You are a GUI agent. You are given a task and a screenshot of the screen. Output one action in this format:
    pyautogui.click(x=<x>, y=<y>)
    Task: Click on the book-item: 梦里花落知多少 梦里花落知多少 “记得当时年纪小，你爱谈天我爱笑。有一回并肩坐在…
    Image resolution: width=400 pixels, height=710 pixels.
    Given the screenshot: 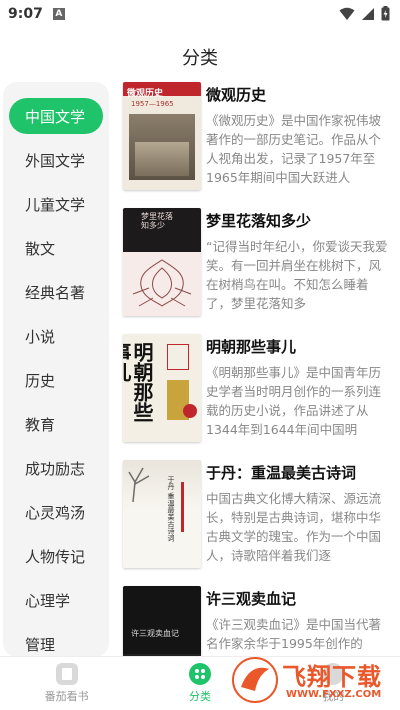 What is the action you would take?
    pyautogui.click(x=260, y=267)
    